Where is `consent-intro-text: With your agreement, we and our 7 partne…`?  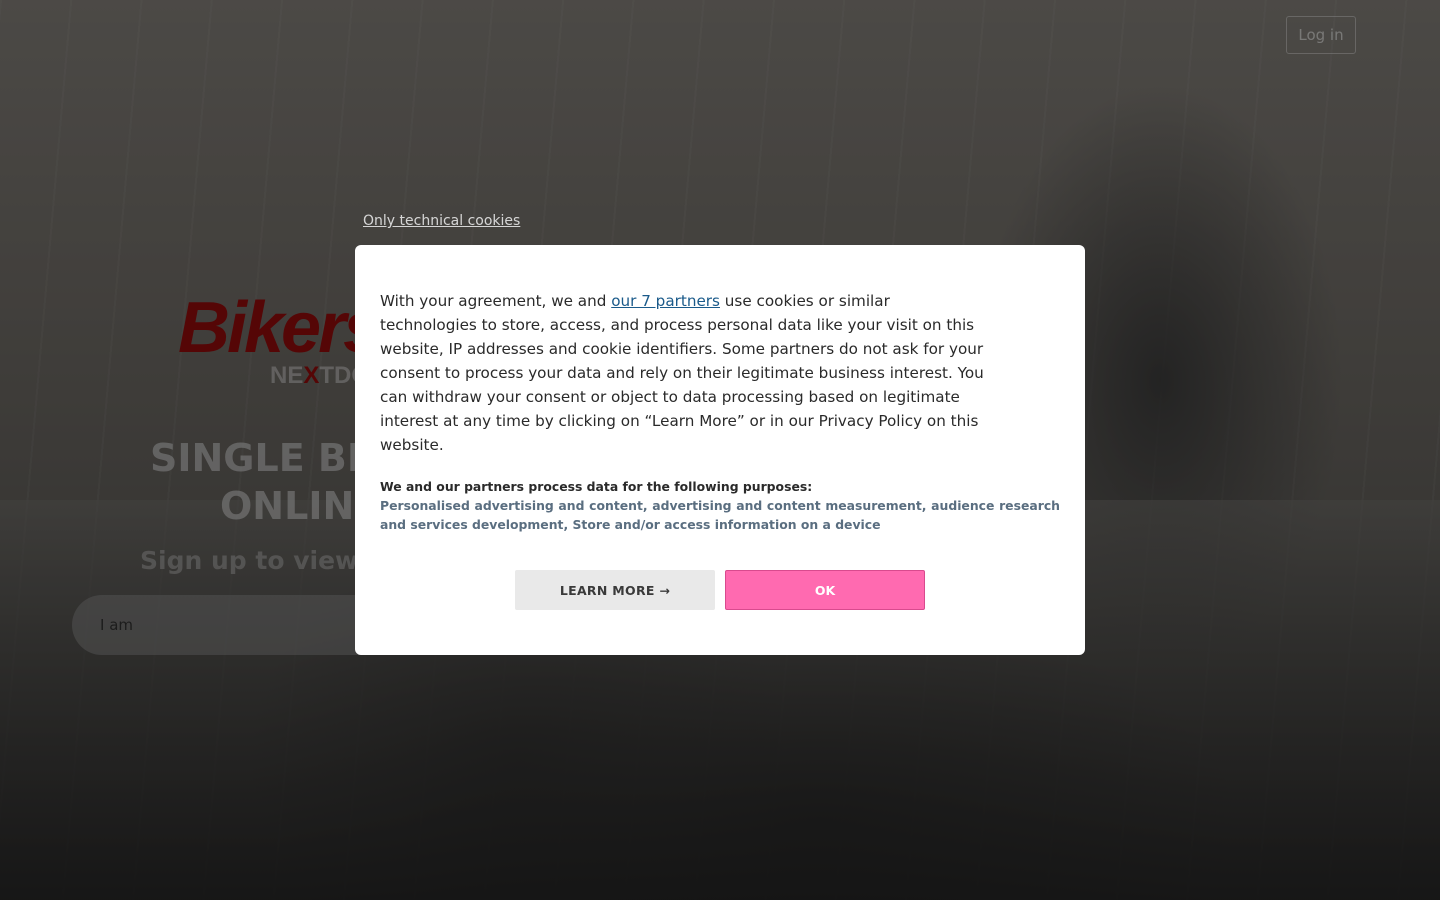 consent-intro-text: With your agreement, we and our 7 partne… is located at coordinates (682, 373).